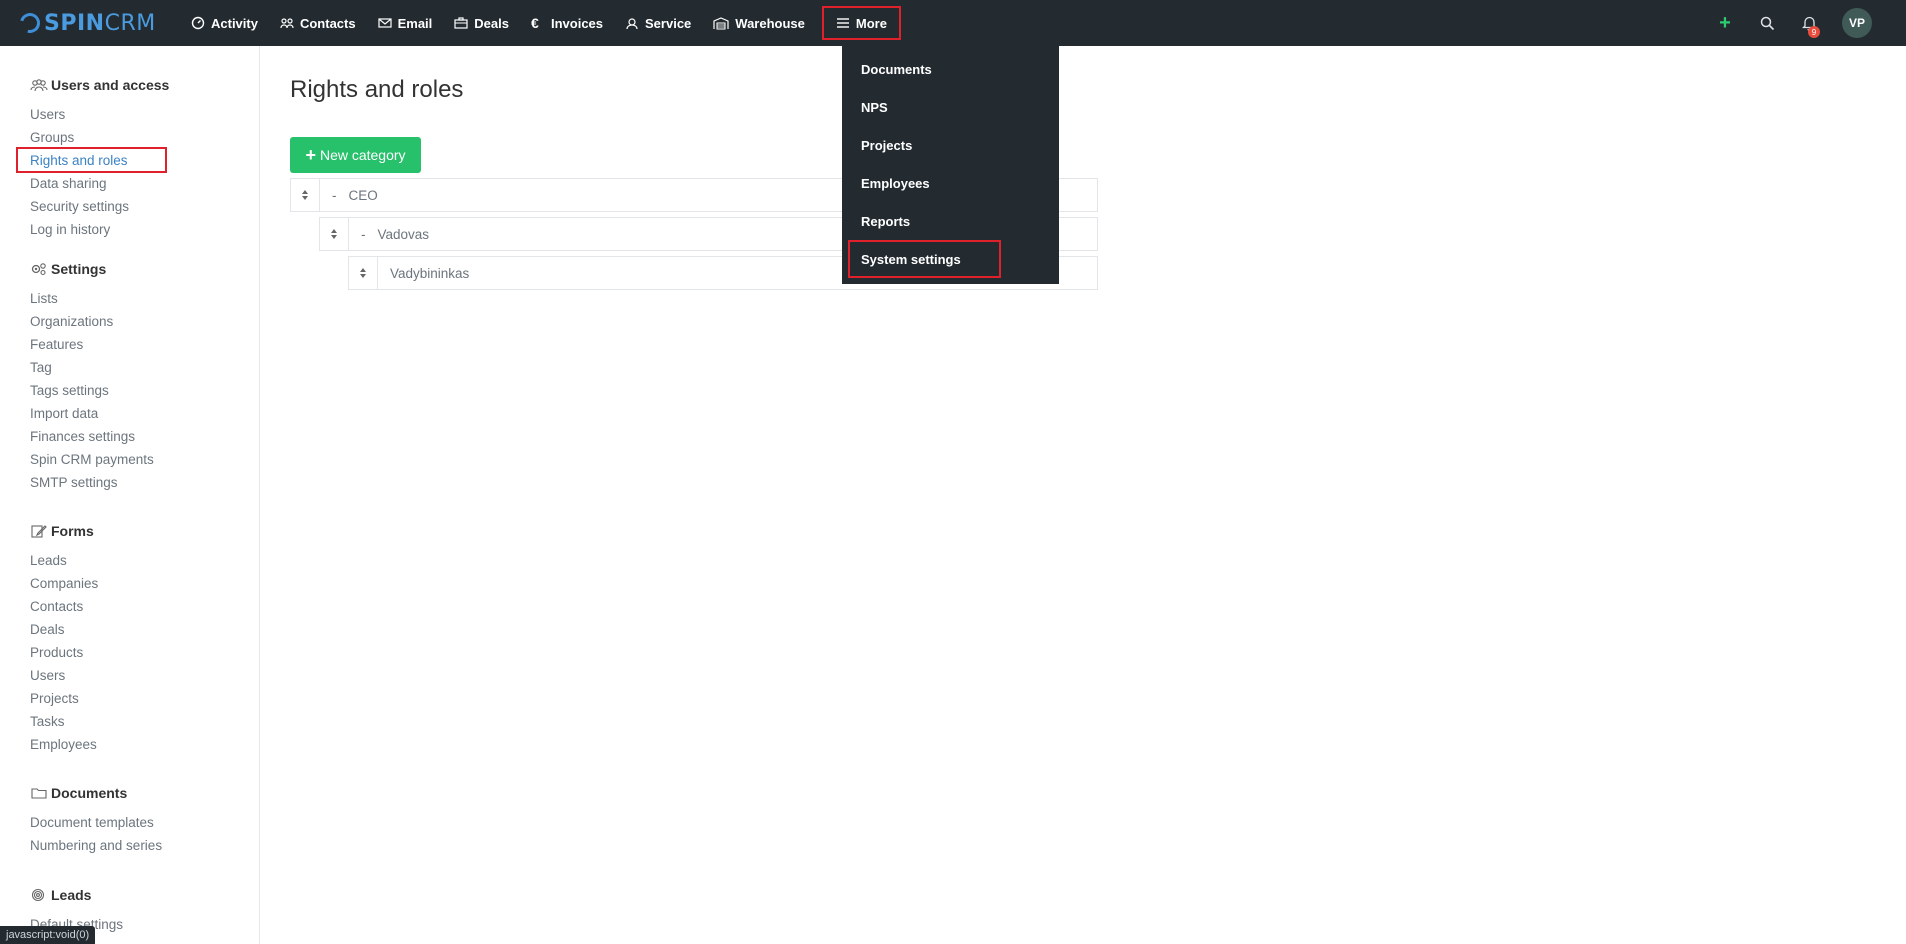 The height and width of the screenshot is (944, 1906). Describe the element at coordinates (110, 85) in the screenshot. I see `section-title-users-access: Users and access` at that location.